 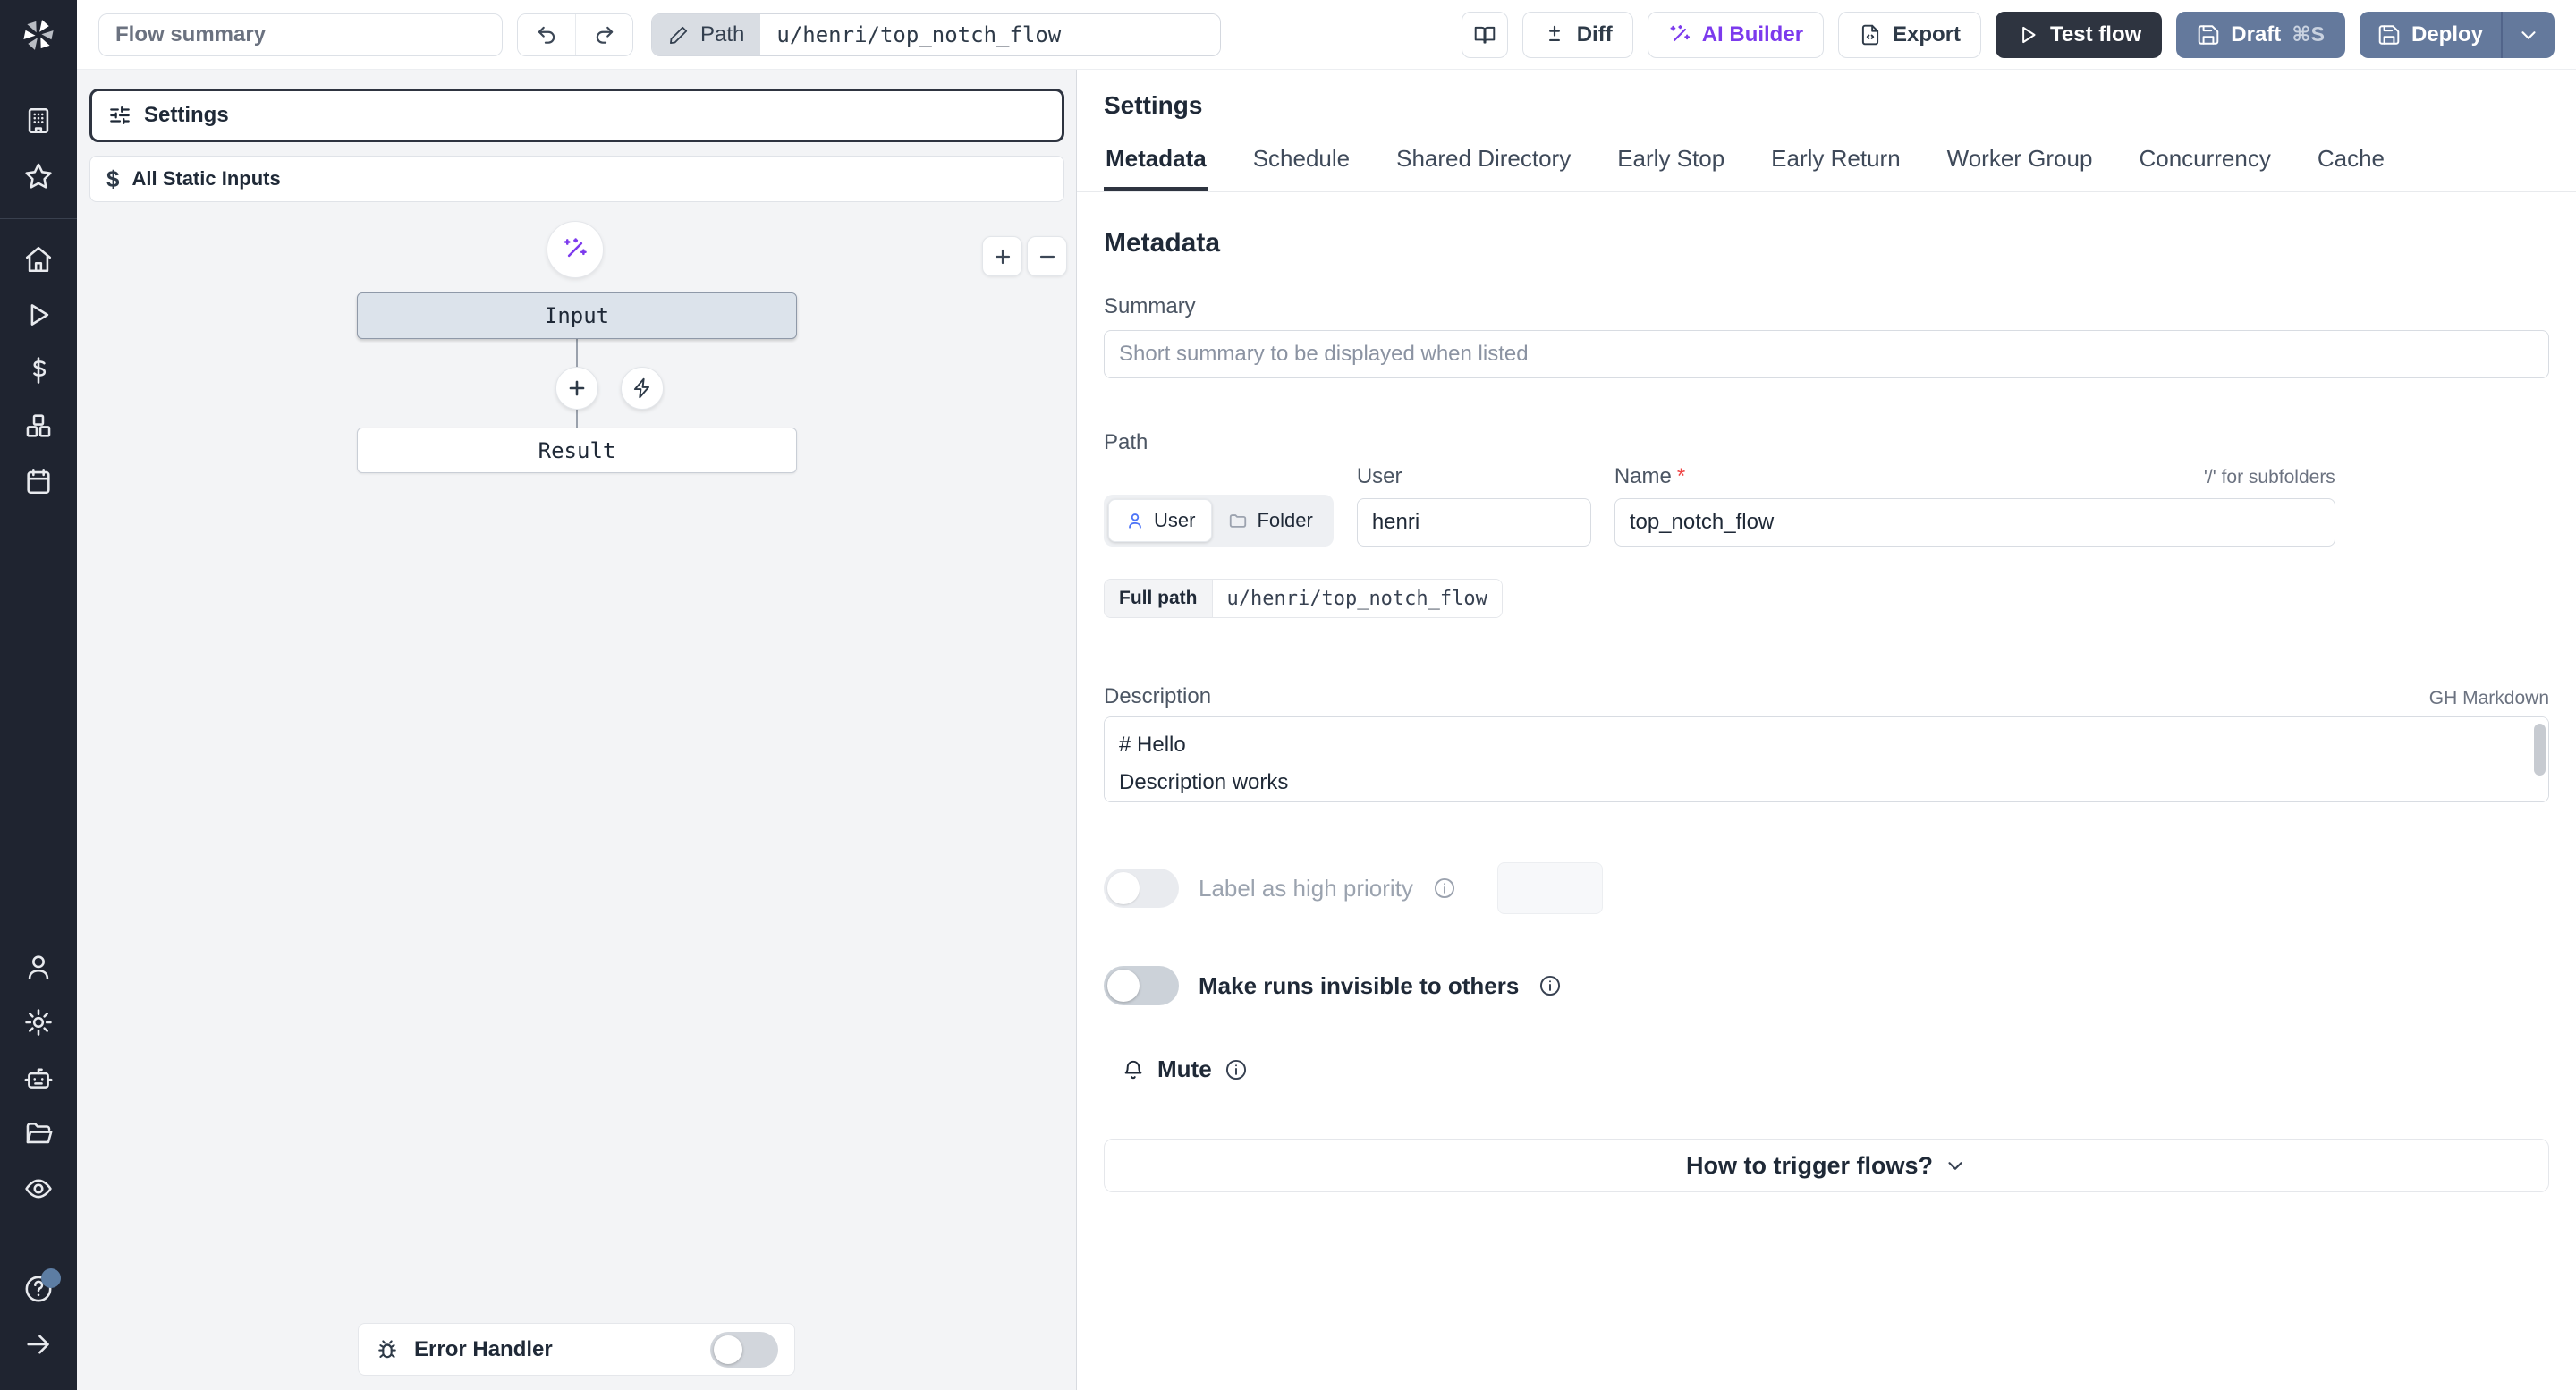 I want to click on result-node: Result, so click(x=577, y=450).